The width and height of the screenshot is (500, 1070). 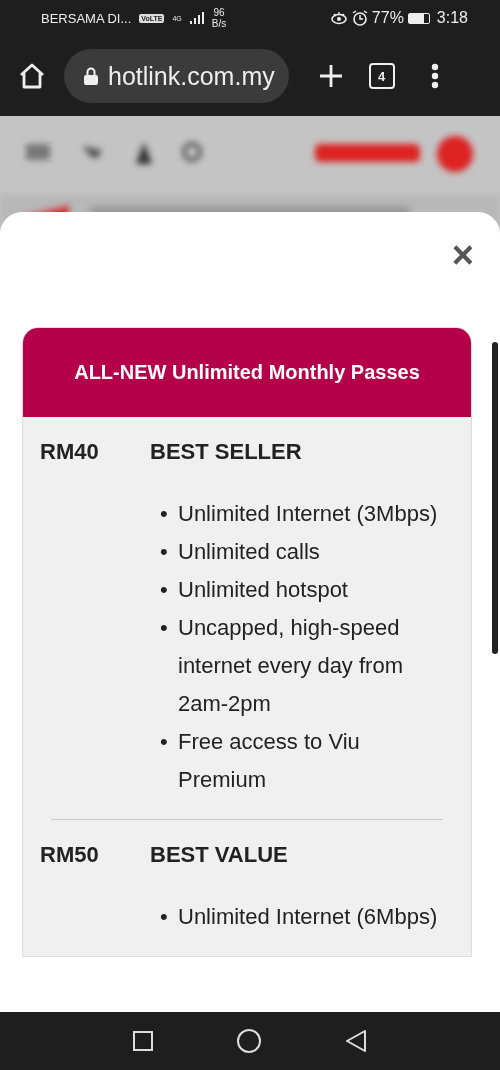 What do you see at coordinates (143, 1041) in the screenshot?
I see `recent-apps-icon` at bounding box center [143, 1041].